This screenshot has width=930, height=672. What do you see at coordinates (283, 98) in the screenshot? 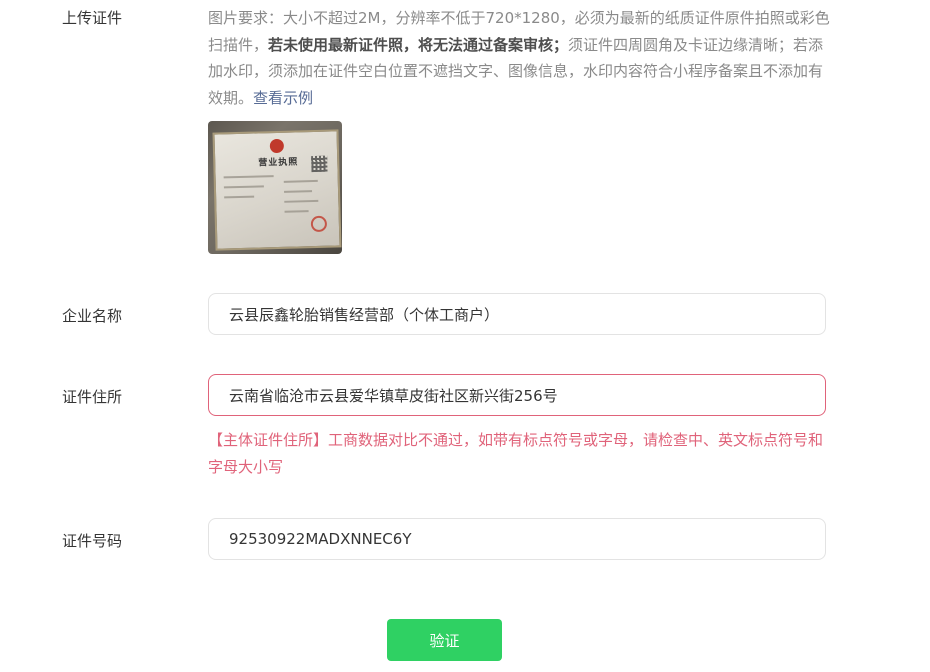
I see `view-example-link: 查看示例` at bounding box center [283, 98].